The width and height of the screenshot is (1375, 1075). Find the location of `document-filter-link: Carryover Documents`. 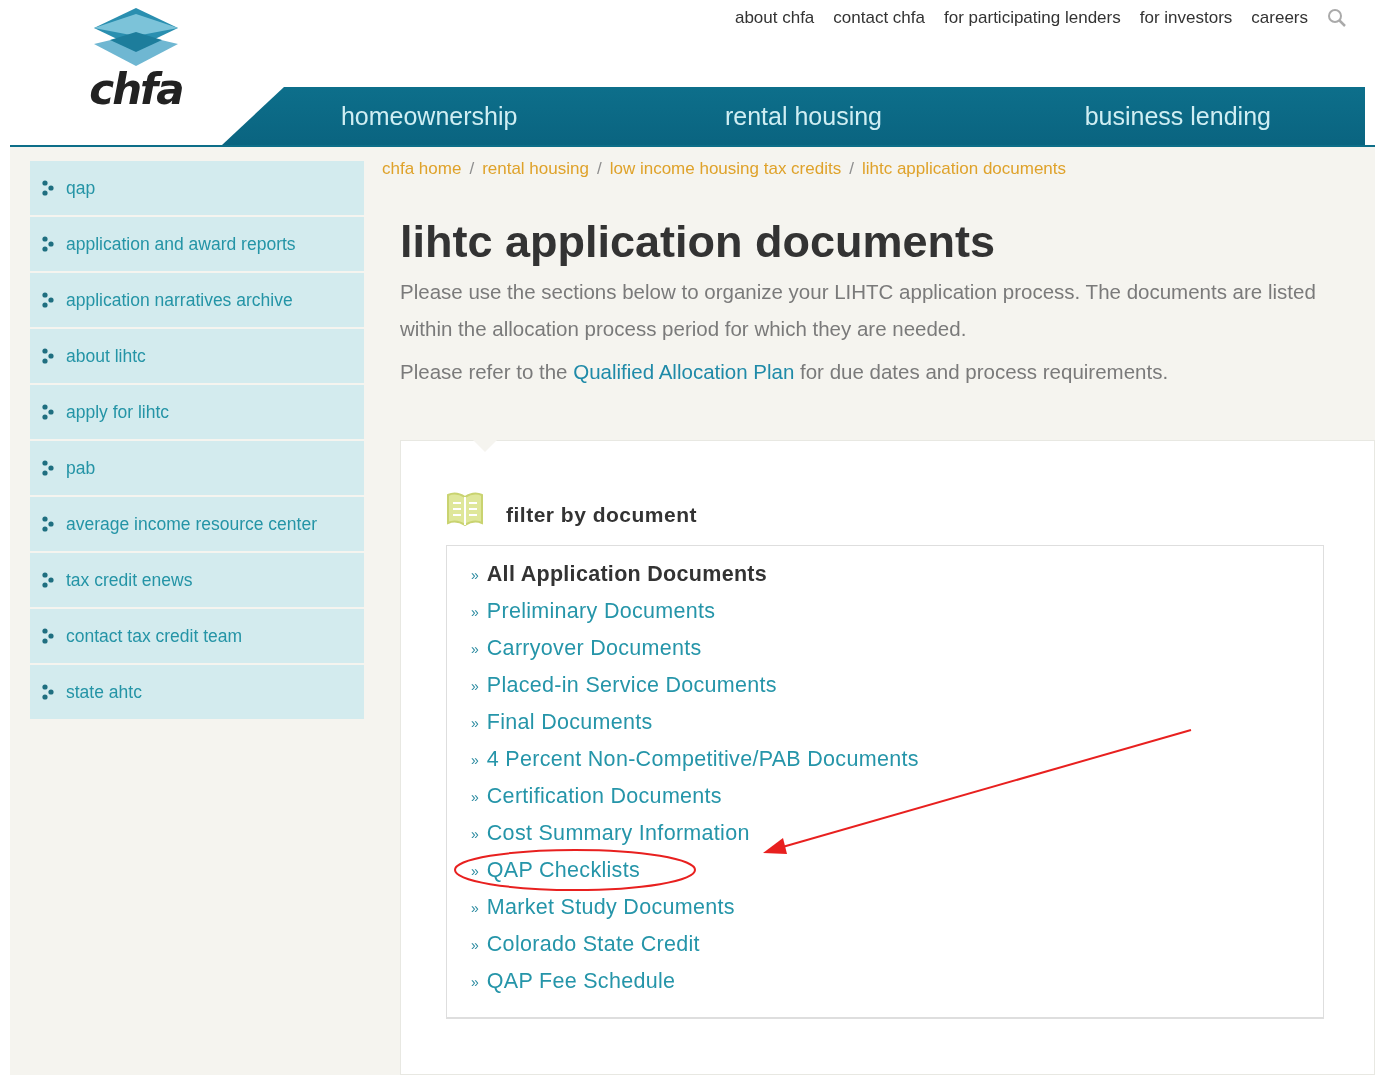

document-filter-link: Carryover Documents is located at coordinates (594, 648).